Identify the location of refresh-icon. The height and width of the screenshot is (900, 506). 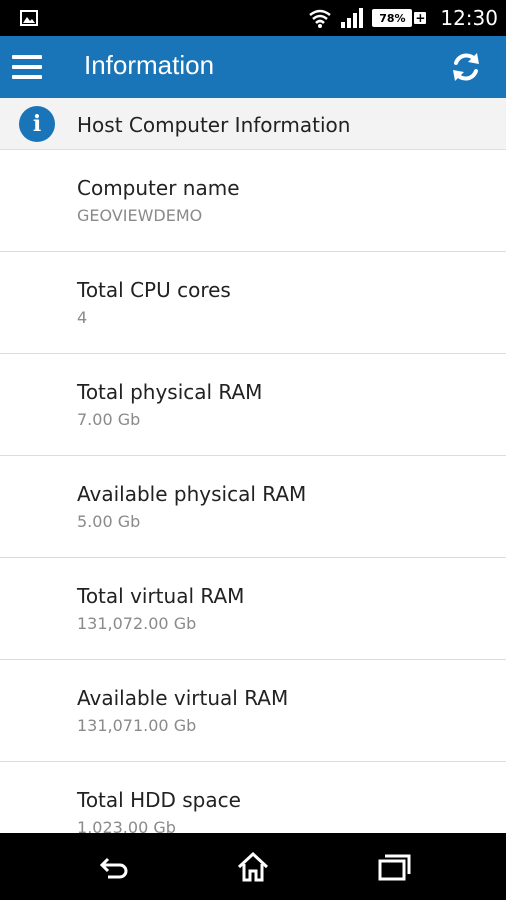
(466, 67).